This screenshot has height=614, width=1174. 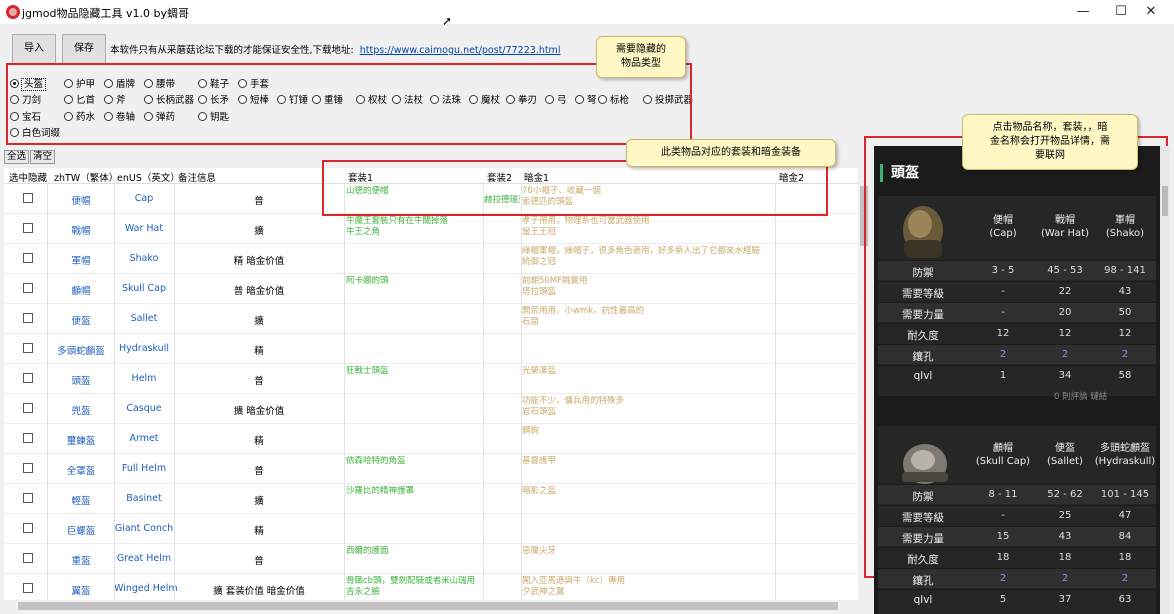 I want to click on table-row: 頭盔 Helm 普 狂戰士頭盔 光榮凜盔, so click(x=431, y=379).